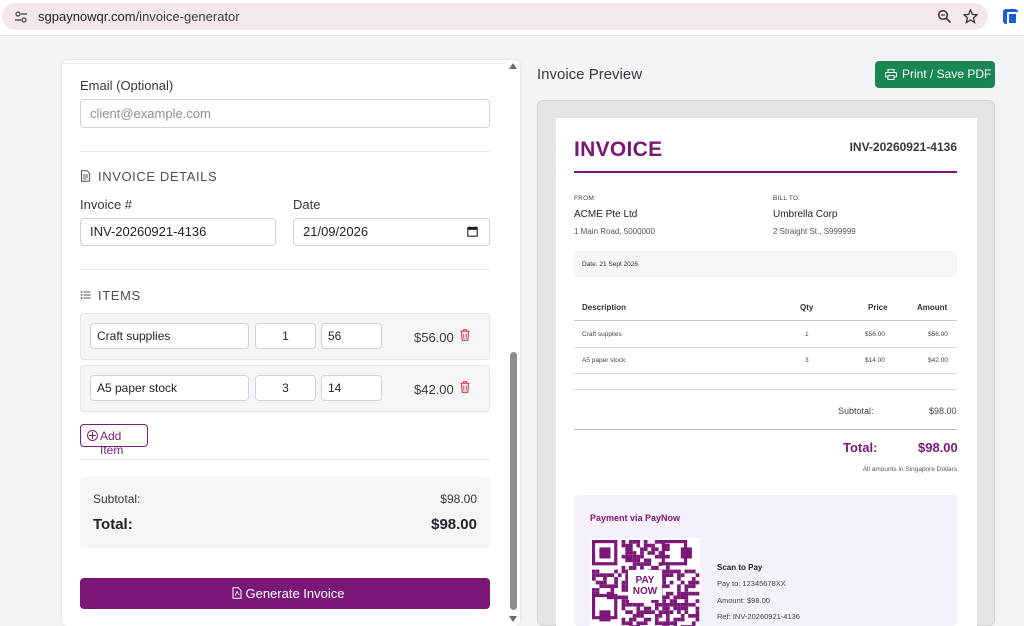 The width and height of the screenshot is (1024, 626). What do you see at coordinates (114, 440) in the screenshot?
I see `add-item-button: Add Item` at bounding box center [114, 440].